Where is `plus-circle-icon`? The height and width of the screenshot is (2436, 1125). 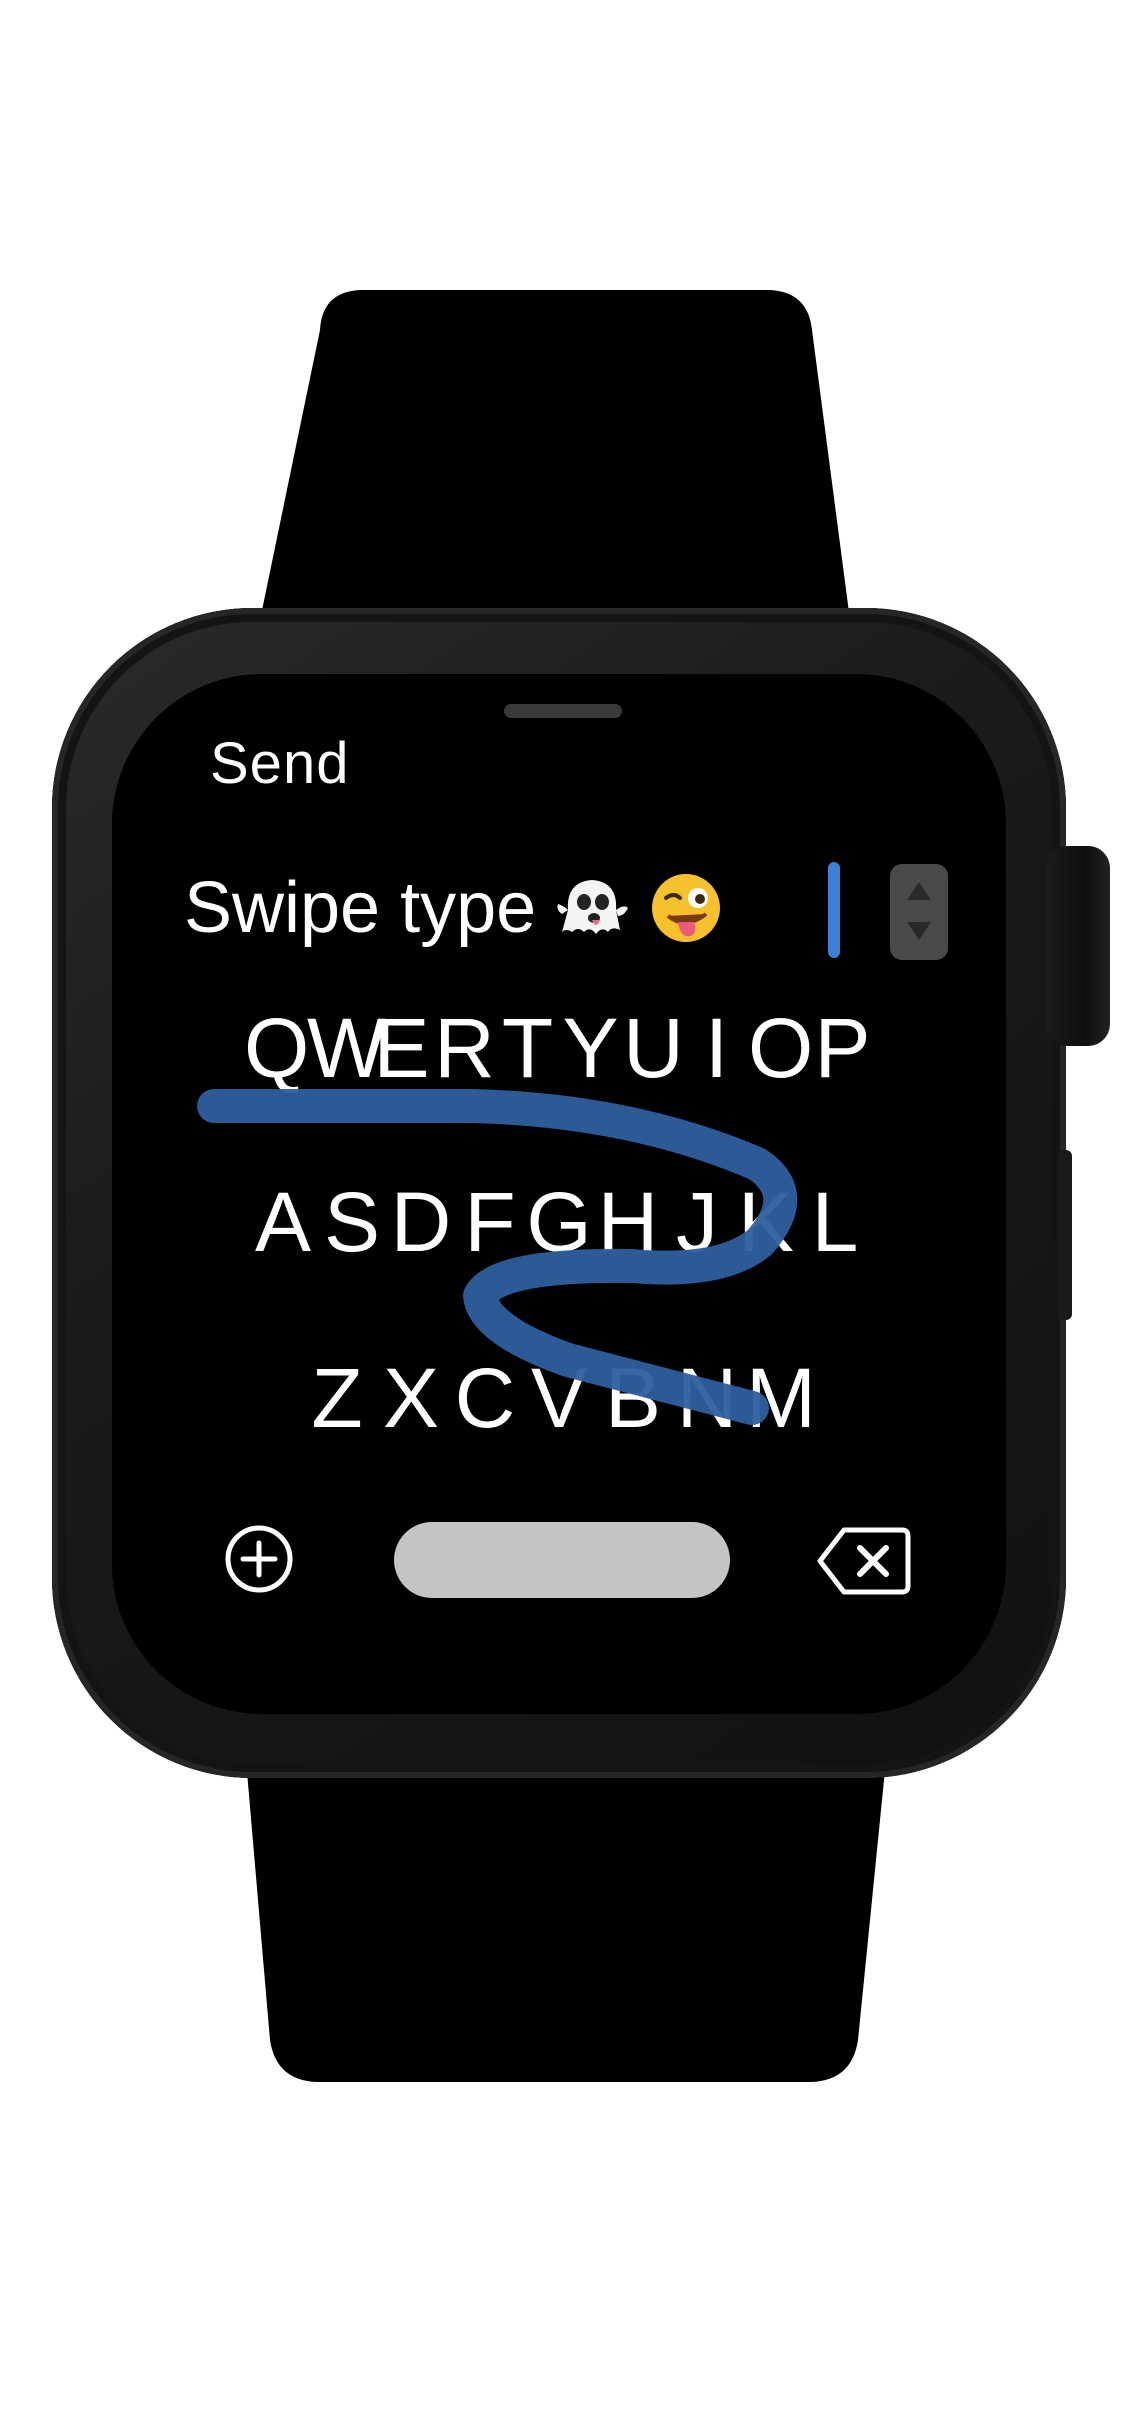
plus-circle-icon is located at coordinates (259, 1559).